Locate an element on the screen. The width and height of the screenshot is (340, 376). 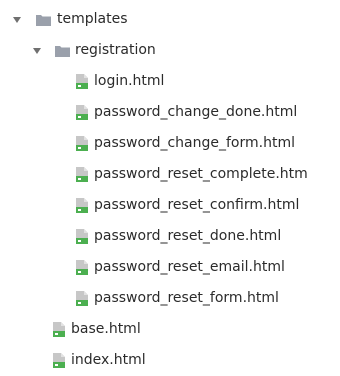
tree-folder-registration: registration is located at coordinates (170, 50).